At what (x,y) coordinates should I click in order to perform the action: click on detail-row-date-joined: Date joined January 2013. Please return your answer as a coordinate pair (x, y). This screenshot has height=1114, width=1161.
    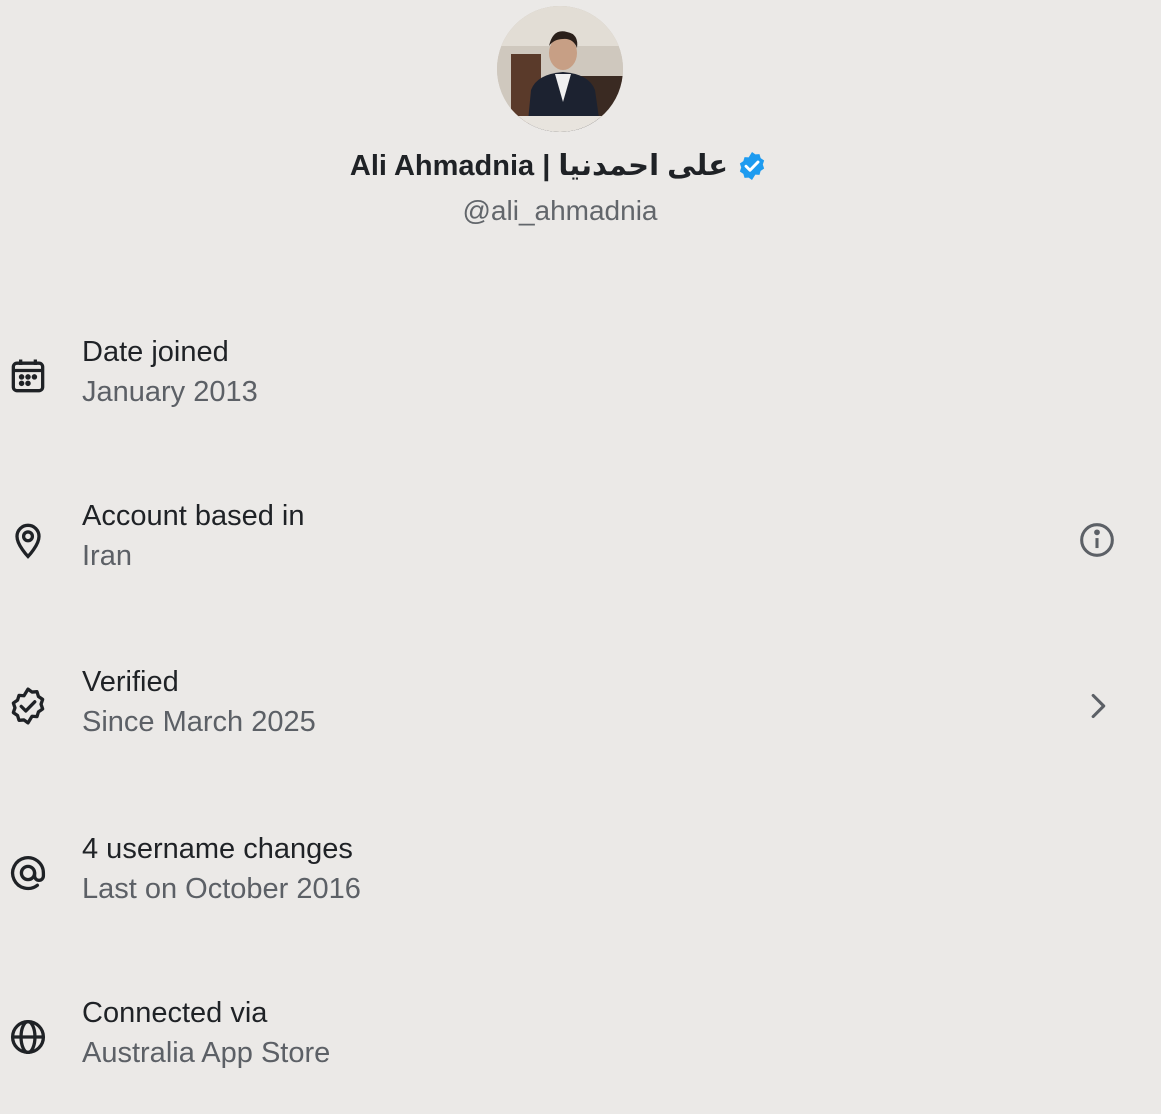
    Looking at the image, I should click on (580, 381).